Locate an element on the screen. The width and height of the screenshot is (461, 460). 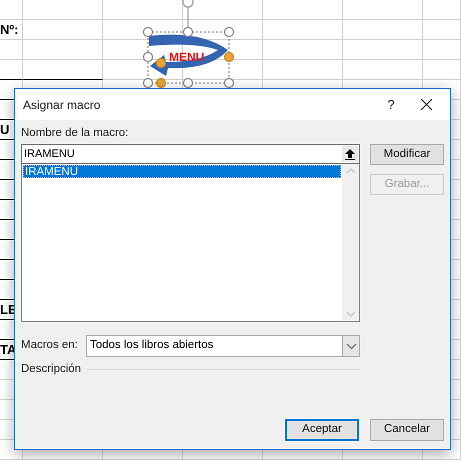
section-label: Descripción is located at coordinates (51, 369).